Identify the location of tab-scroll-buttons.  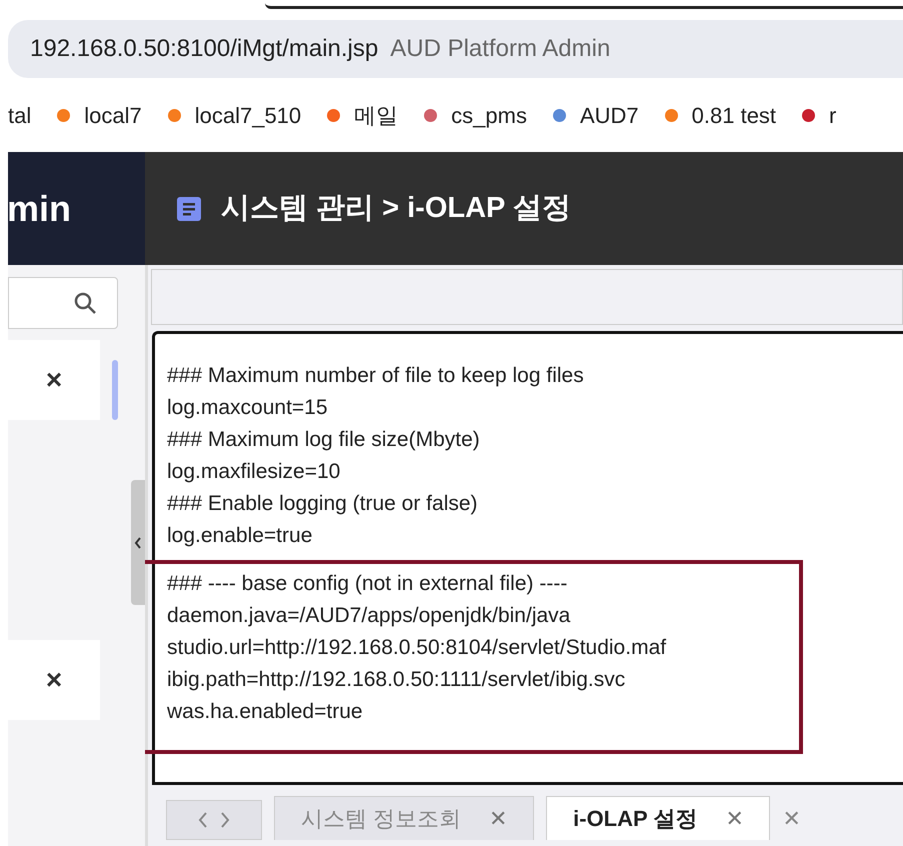
(214, 820).